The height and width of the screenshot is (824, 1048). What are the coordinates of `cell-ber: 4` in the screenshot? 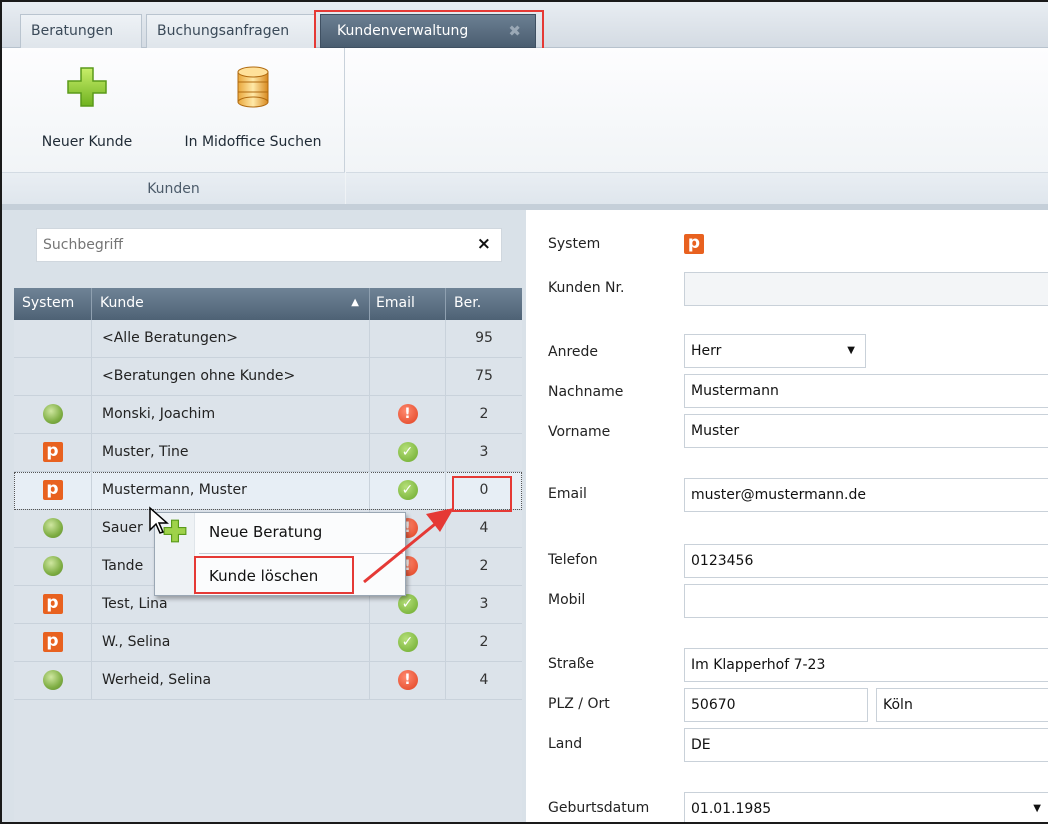 It's located at (484, 680).